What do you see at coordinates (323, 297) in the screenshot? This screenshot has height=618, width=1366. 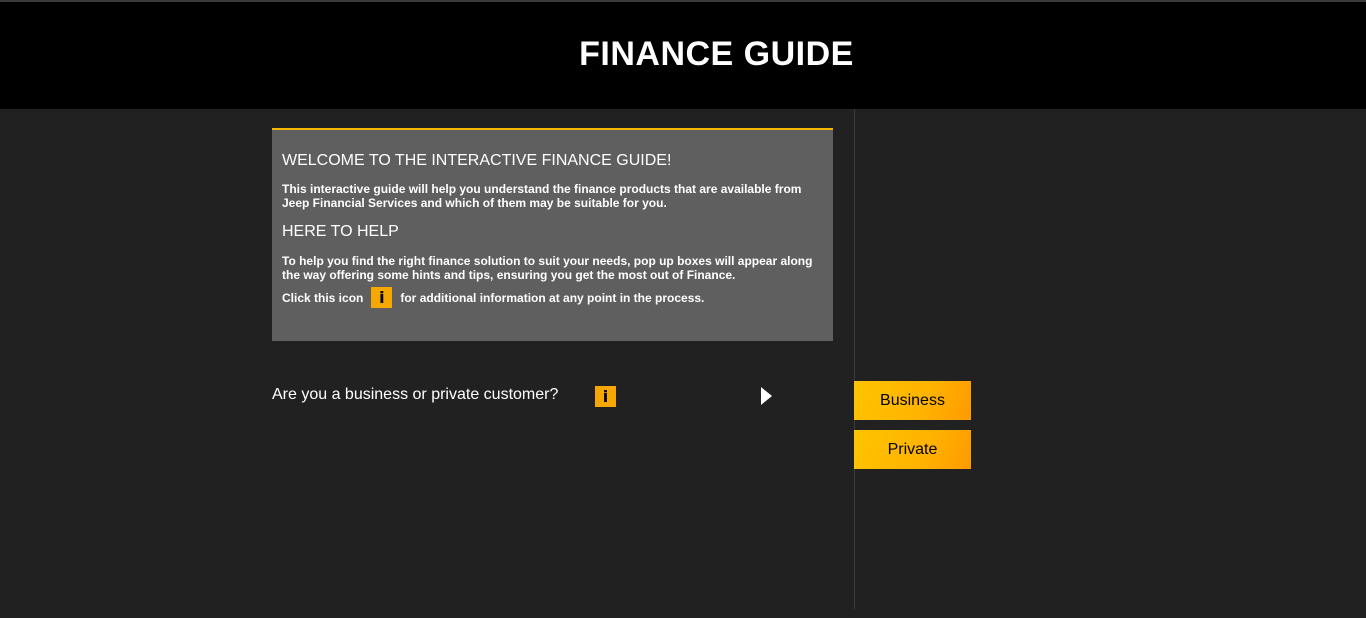 I see `click-hint-prefix: Click this icon` at bounding box center [323, 297].